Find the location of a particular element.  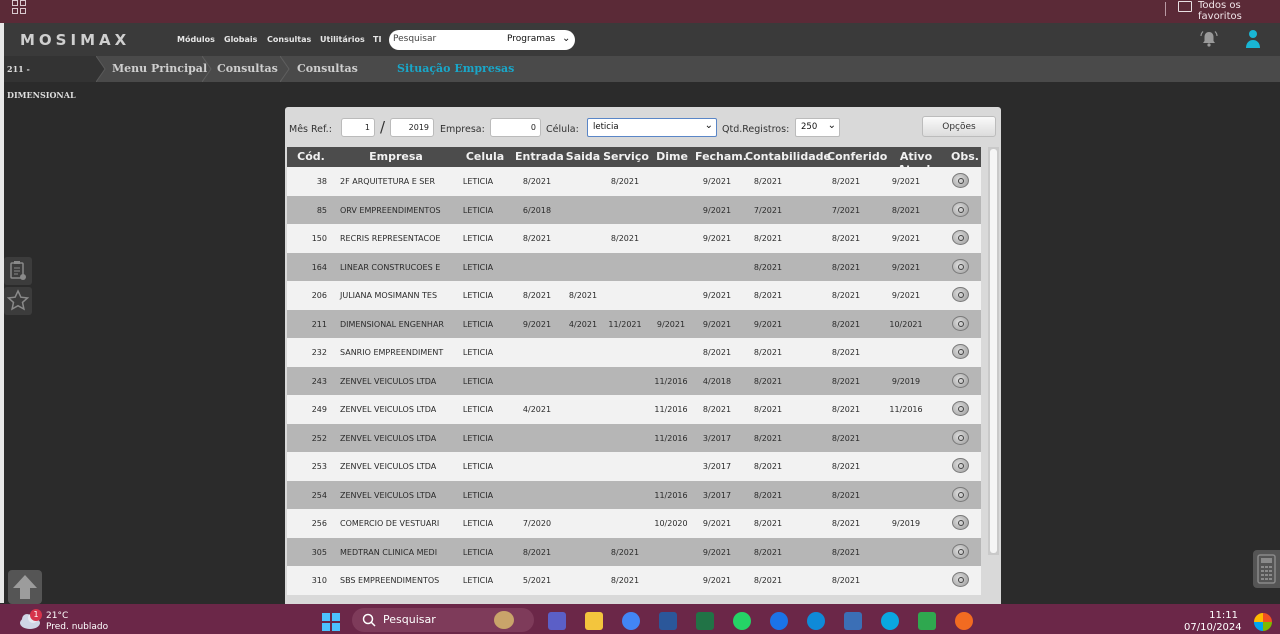

qtd-registros-select: 250 ⌄ is located at coordinates (817, 127).